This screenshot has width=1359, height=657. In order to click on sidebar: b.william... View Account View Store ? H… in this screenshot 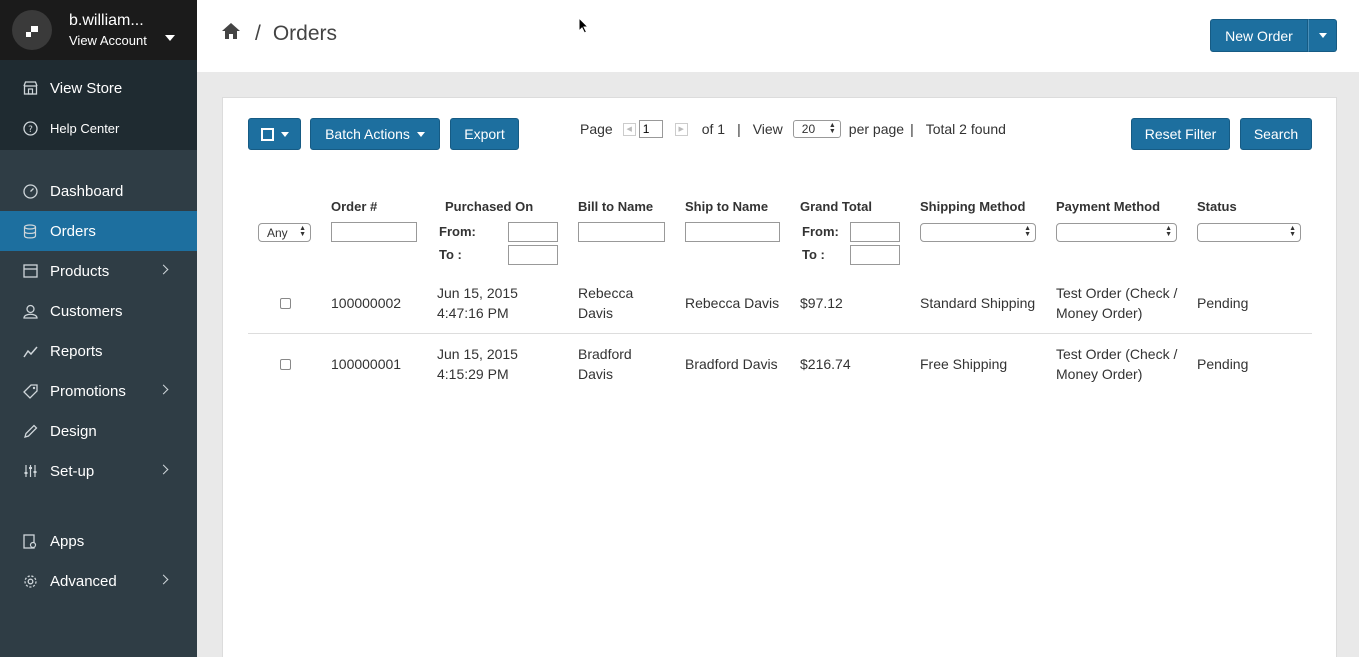, I will do `click(98, 328)`.